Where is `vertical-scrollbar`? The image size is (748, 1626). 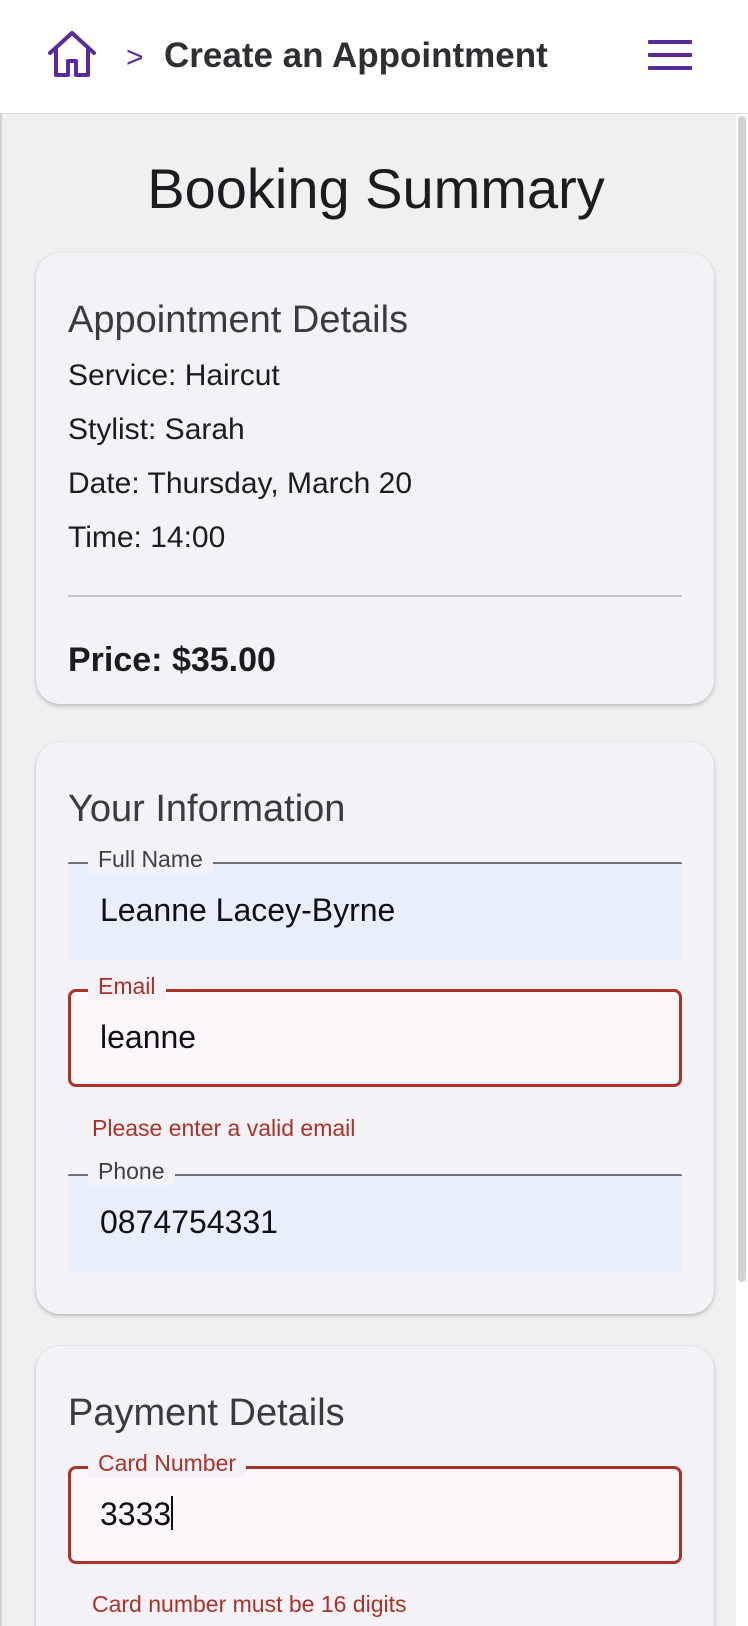
vertical-scrollbar is located at coordinates (742, 870).